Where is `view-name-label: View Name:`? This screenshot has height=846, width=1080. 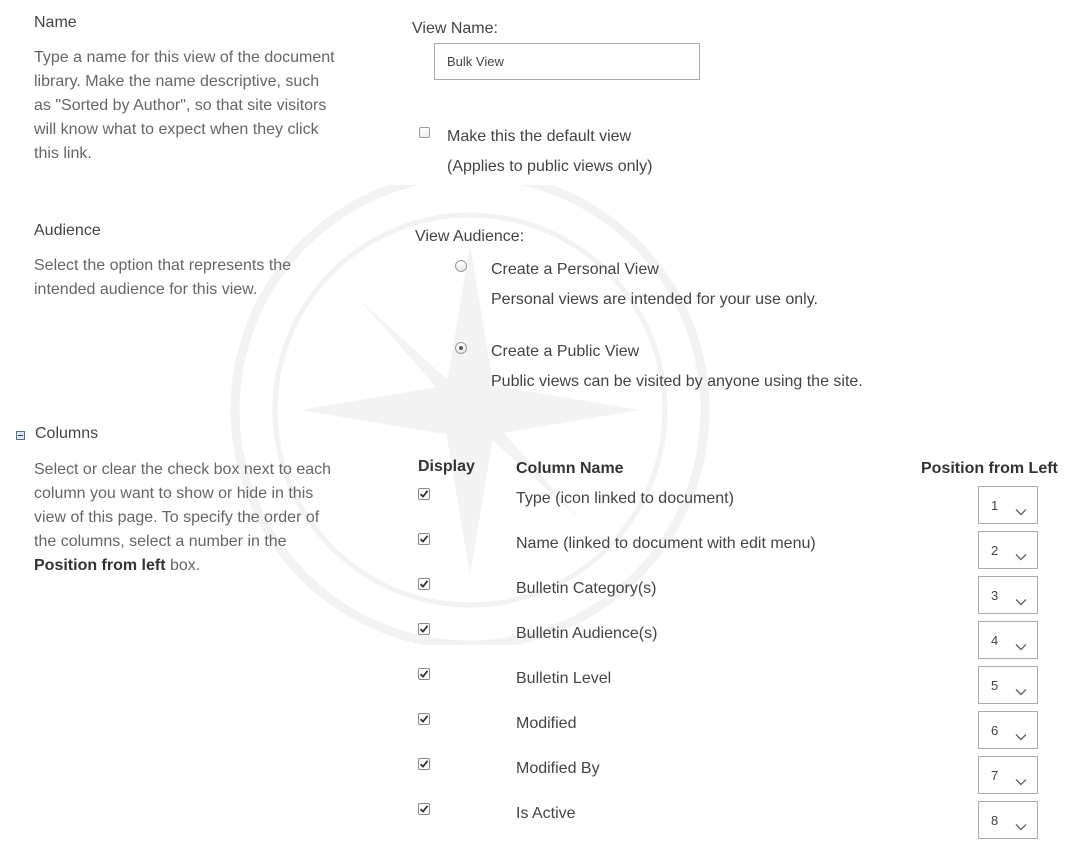
view-name-label: View Name: is located at coordinates (455, 28).